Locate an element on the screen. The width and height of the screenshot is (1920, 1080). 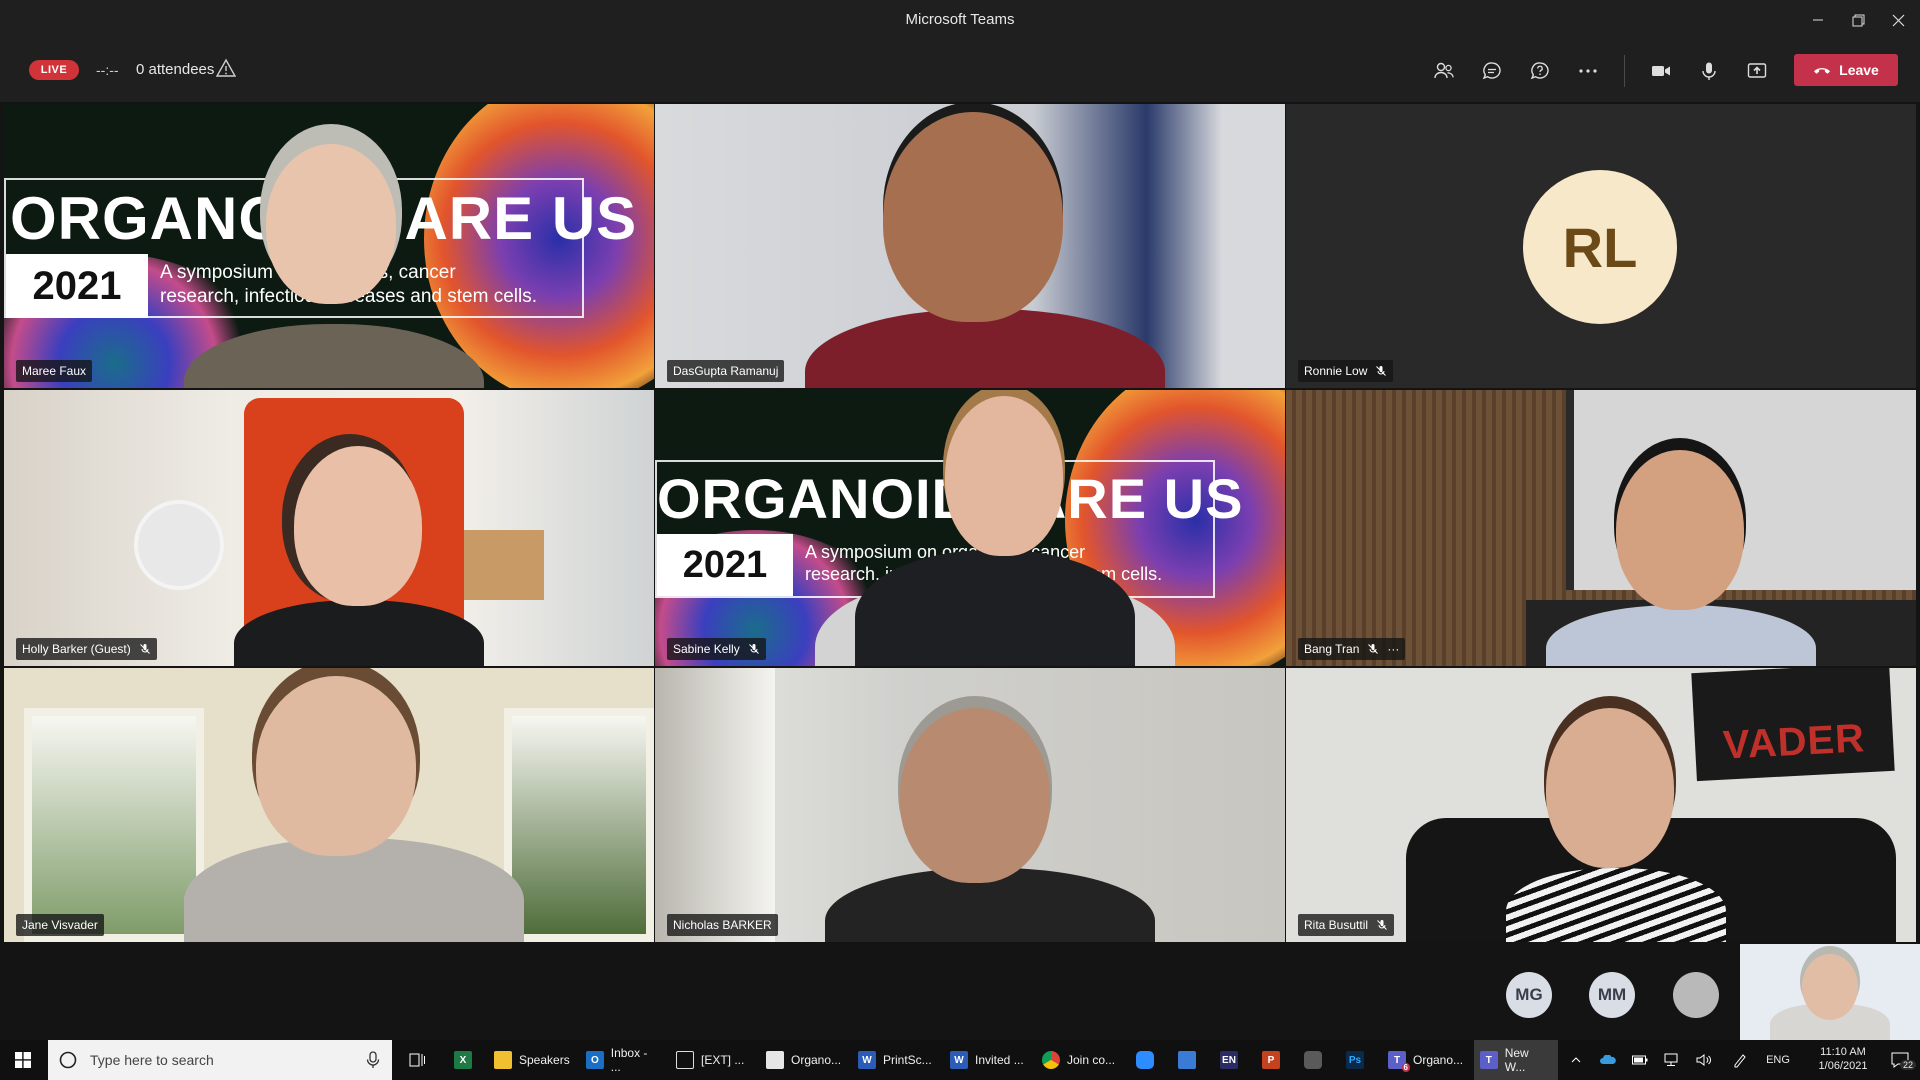
participant-name-tag: DasGupta Ramanuj is located at coordinates (726, 371).